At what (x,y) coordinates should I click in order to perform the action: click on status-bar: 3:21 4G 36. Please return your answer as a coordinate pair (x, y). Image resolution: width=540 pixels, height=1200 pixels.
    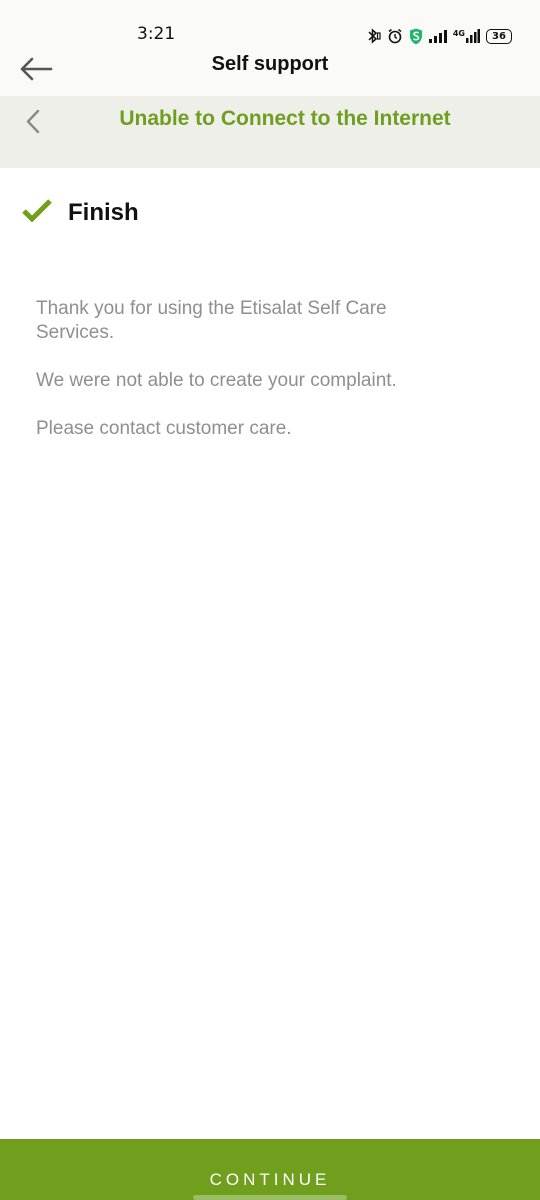
    Looking at the image, I should click on (270, 22).